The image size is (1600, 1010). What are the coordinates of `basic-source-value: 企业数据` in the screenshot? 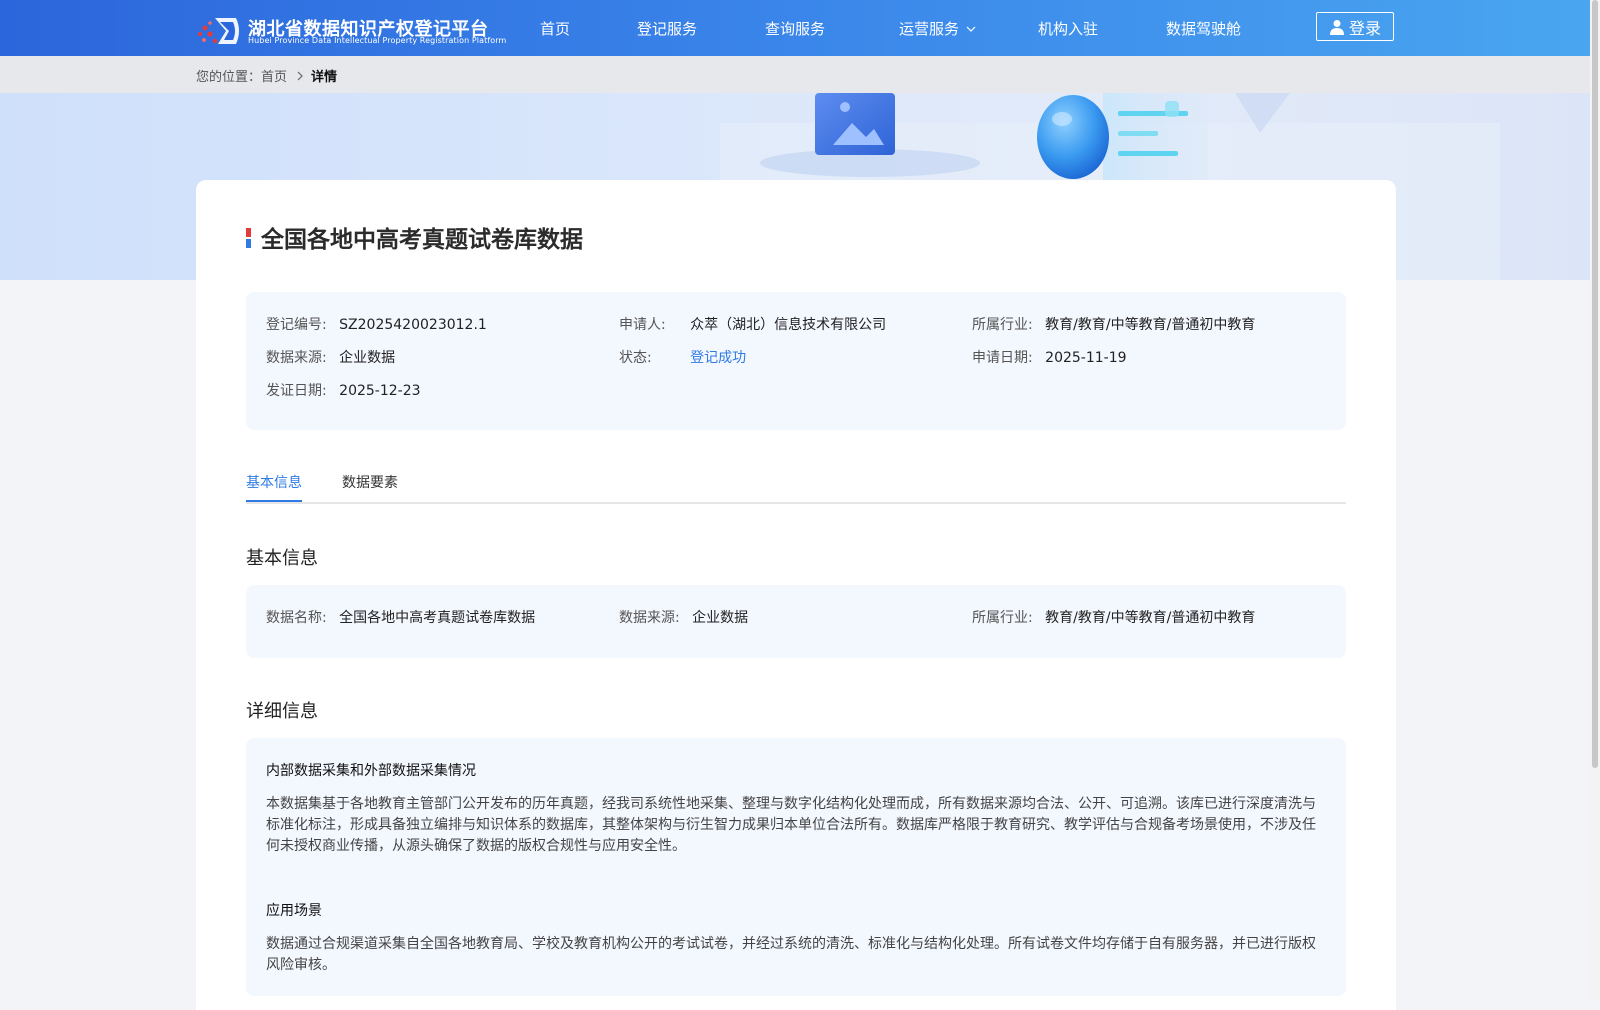 It's located at (720, 618).